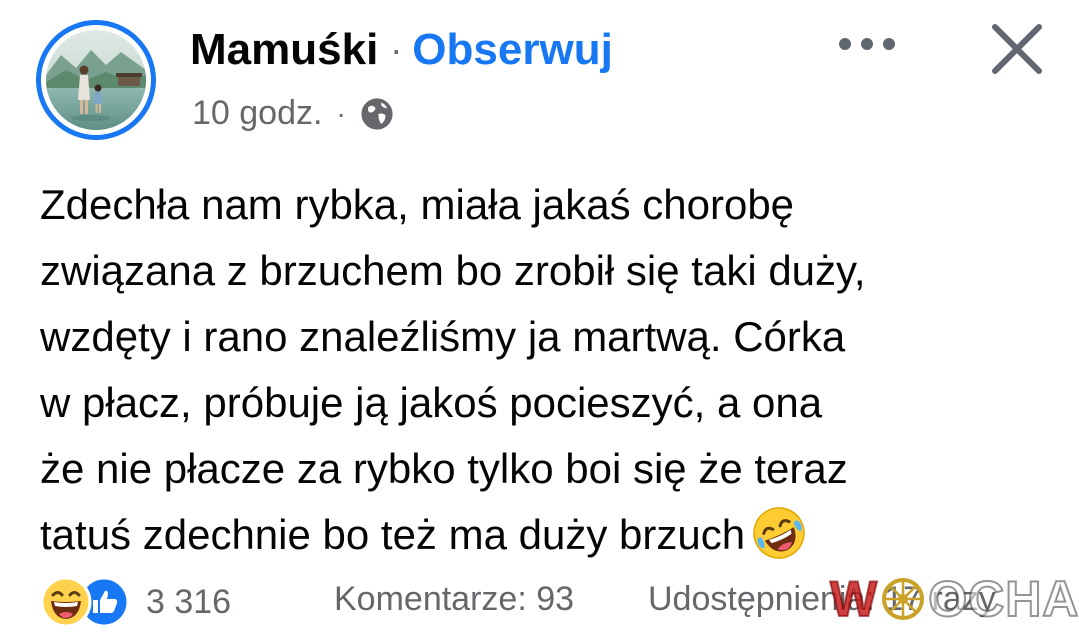  What do you see at coordinates (903, 599) in the screenshot?
I see `wheel-icon` at bounding box center [903, 599].